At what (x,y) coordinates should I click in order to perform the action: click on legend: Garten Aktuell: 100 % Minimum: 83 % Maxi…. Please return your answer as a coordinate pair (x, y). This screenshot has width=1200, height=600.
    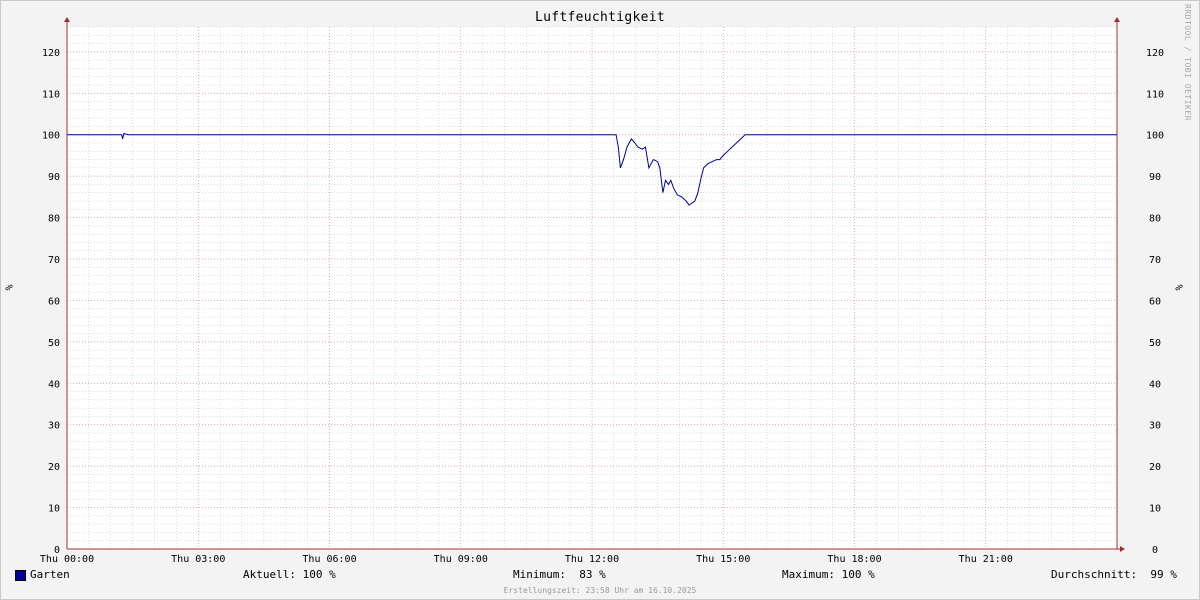
    Looking at the image, I should click on (600, 576).